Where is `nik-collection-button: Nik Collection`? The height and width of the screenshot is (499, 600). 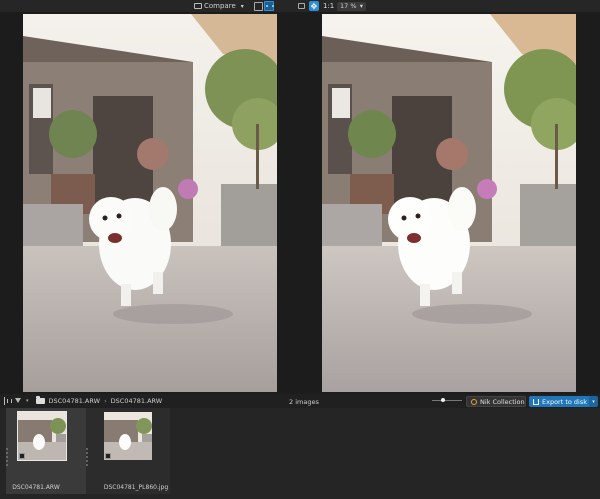 nik-collection-button: Nik Collection is located at coordinates (496, 401).